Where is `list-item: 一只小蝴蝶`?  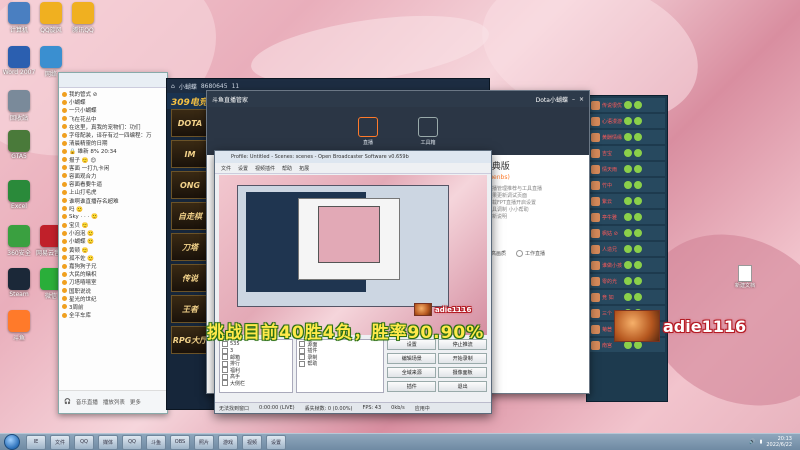
list-item: 一只小蝴蝶 is located at coordinates (113, 110).